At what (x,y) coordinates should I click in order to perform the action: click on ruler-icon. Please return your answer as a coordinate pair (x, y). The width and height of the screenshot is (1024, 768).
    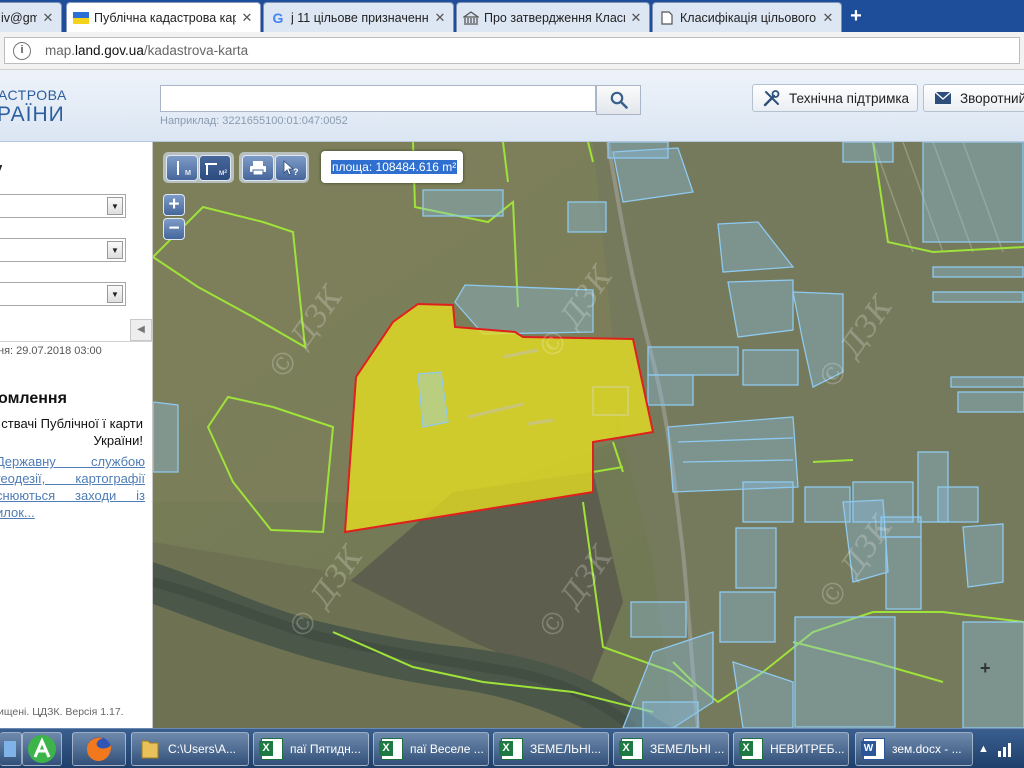
    Looking at the image, I should click on (177, 168).